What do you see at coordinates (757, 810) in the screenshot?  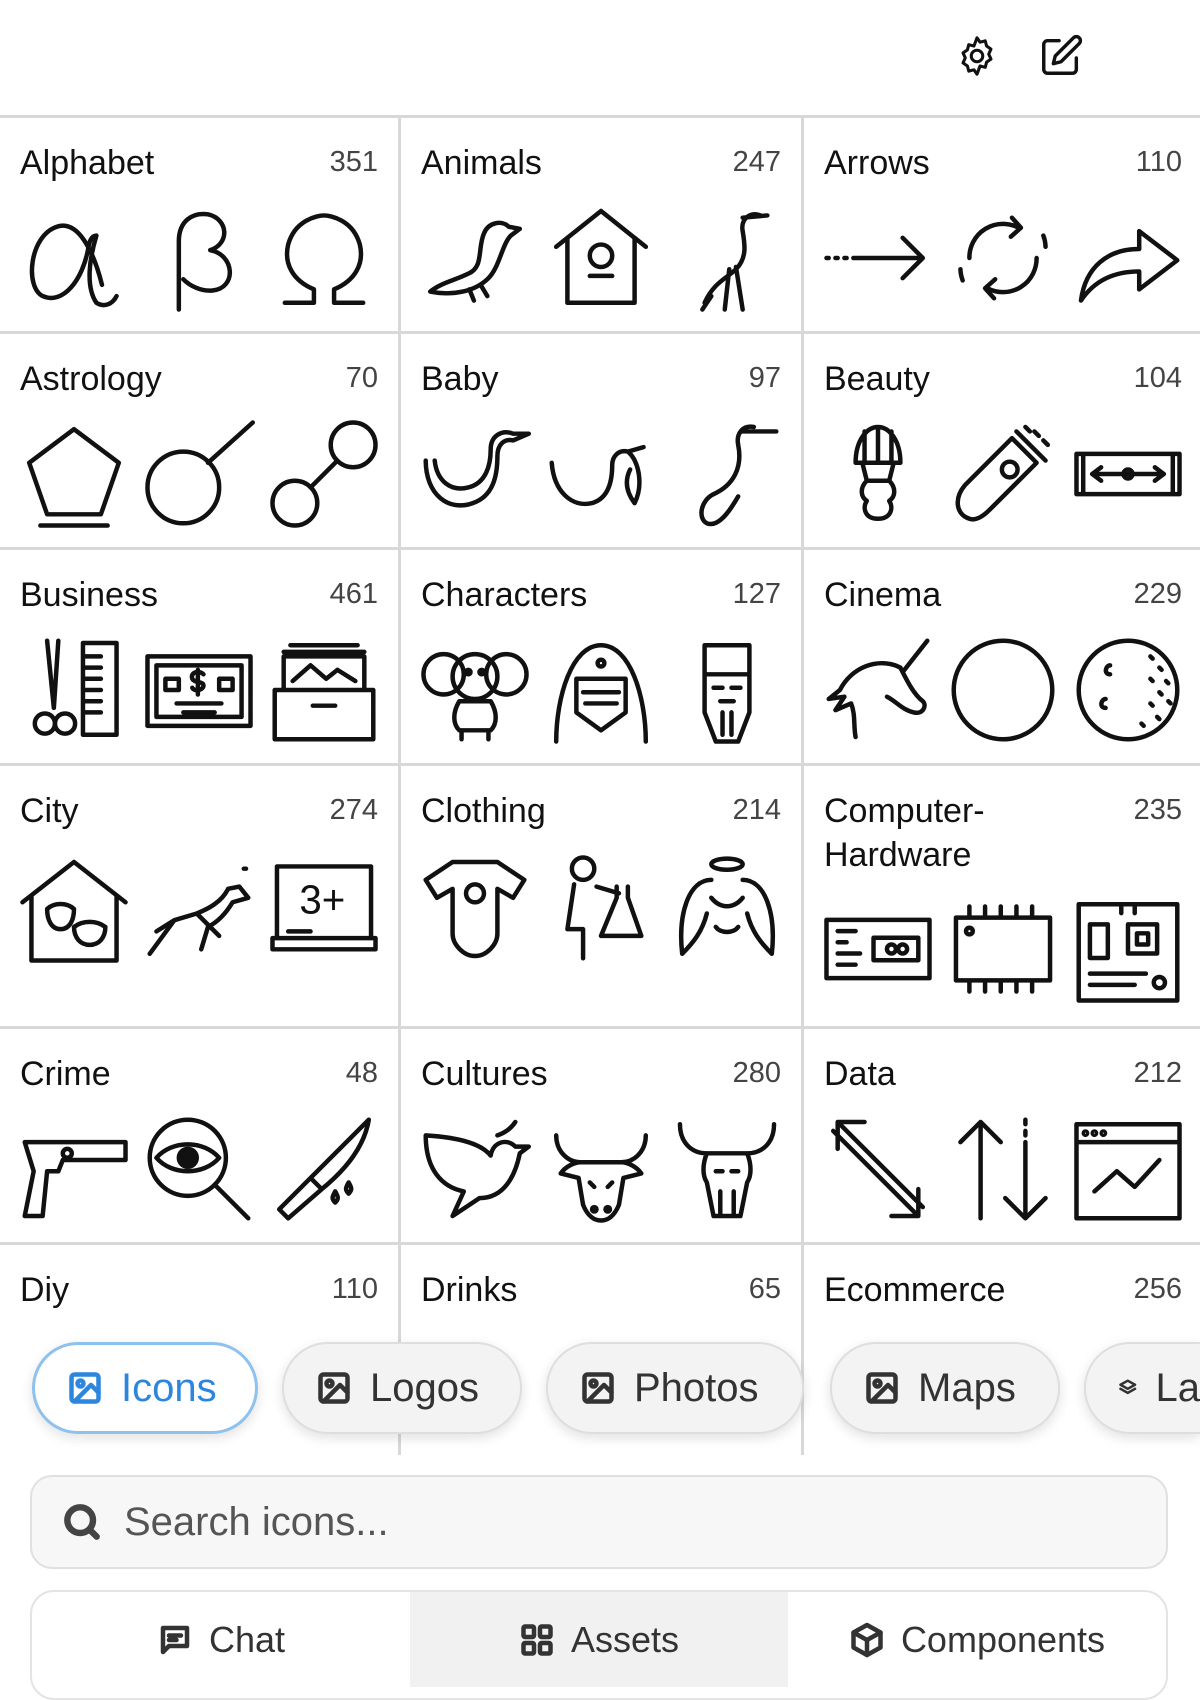 I see `category-count: 214` at bounding box center [757, 810].